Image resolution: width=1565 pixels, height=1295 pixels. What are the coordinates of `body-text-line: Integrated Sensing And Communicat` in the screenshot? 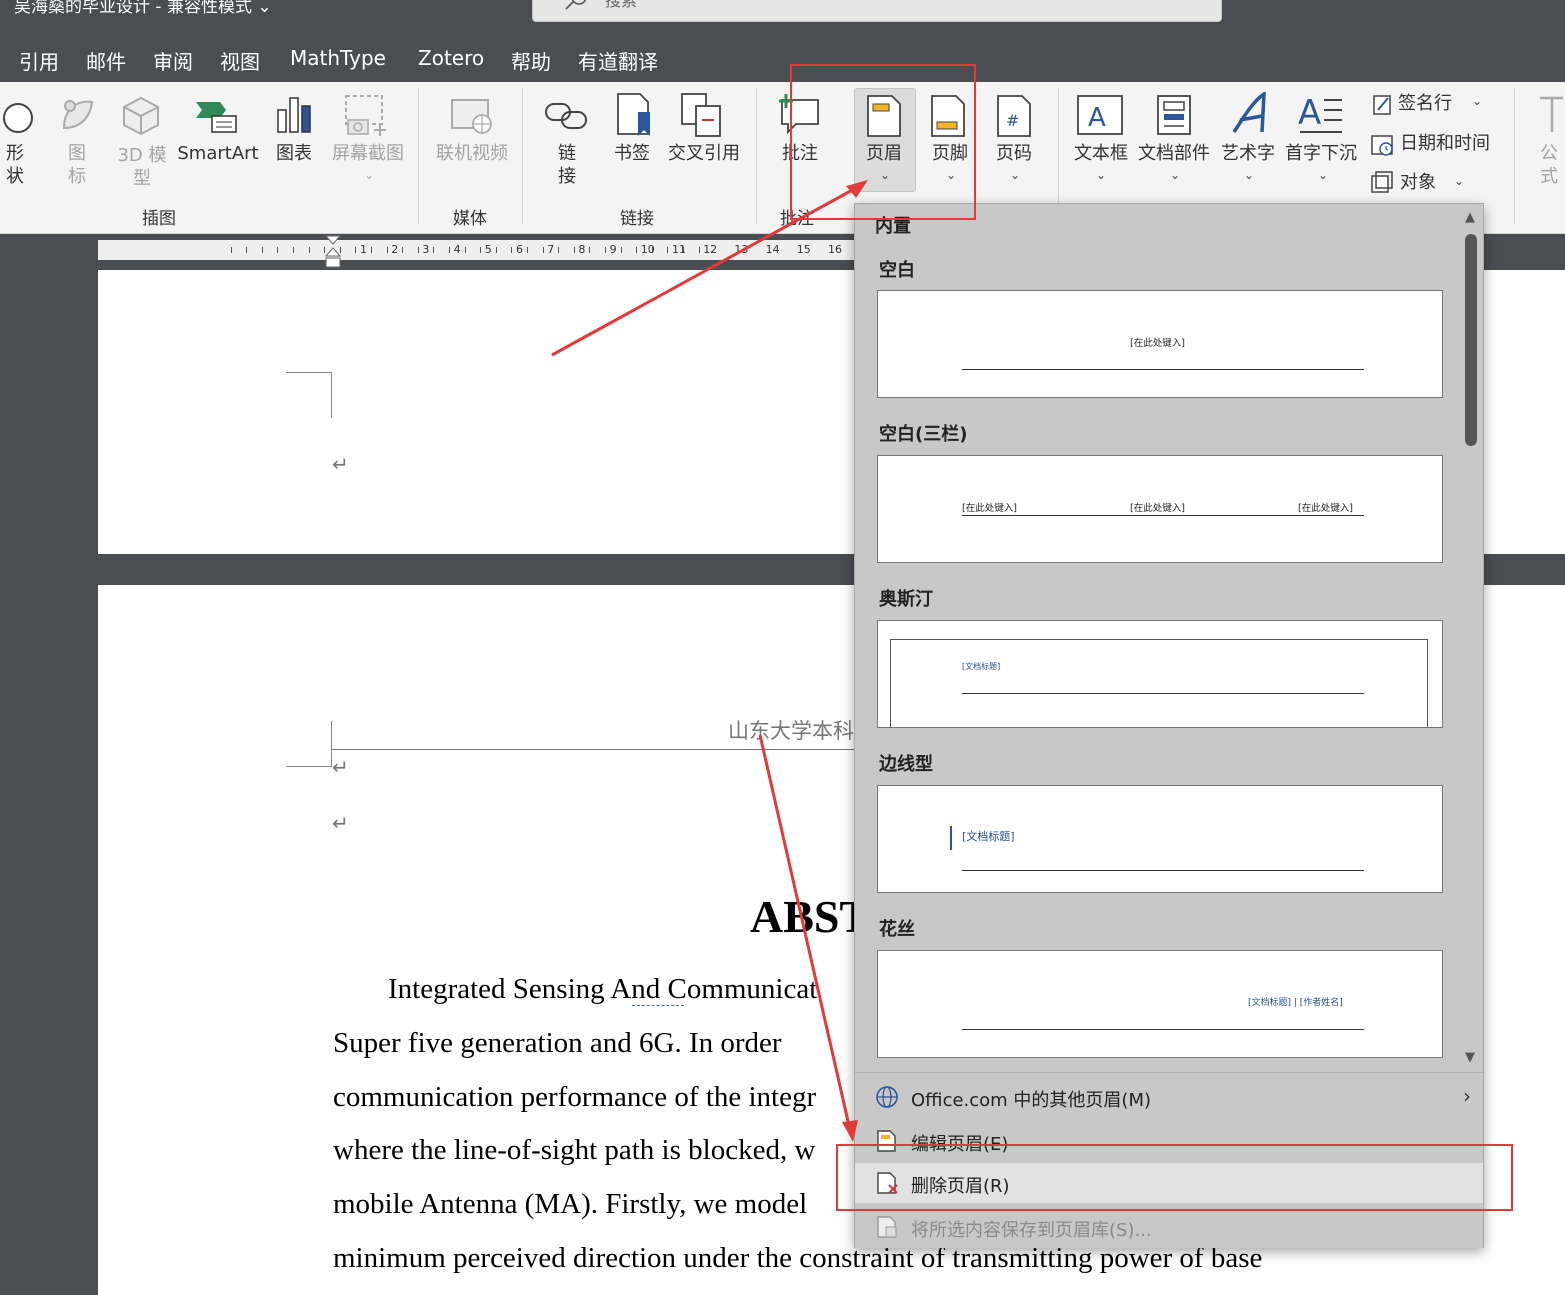 It's located at (602, 989).